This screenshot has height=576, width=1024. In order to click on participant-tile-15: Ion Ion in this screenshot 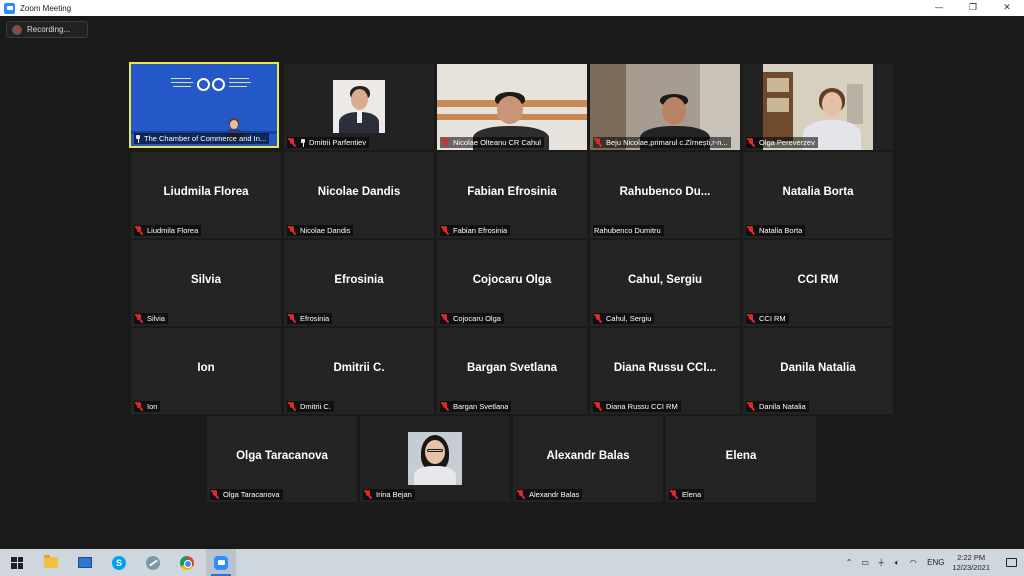, I will do `click(206, 371)`.